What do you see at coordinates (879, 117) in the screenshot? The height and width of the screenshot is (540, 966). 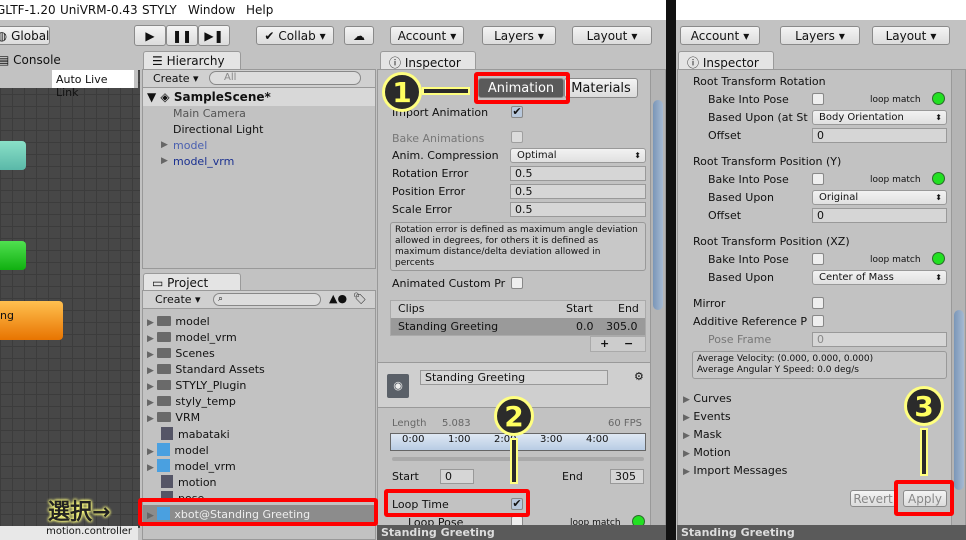 I see `rotation-based-upon-dropdown: Body Orientation` at bounding box center [879, 117].